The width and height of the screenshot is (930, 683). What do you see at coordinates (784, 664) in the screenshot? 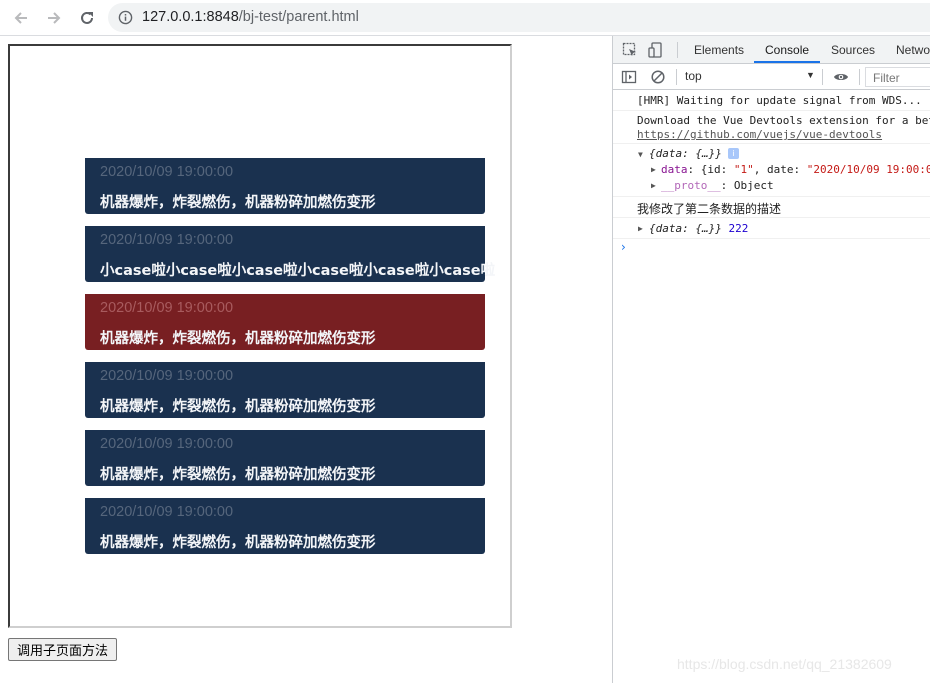
I see `watermark: https://blog.csdn.net/qq_21382609` at bounding box center [784, 664].